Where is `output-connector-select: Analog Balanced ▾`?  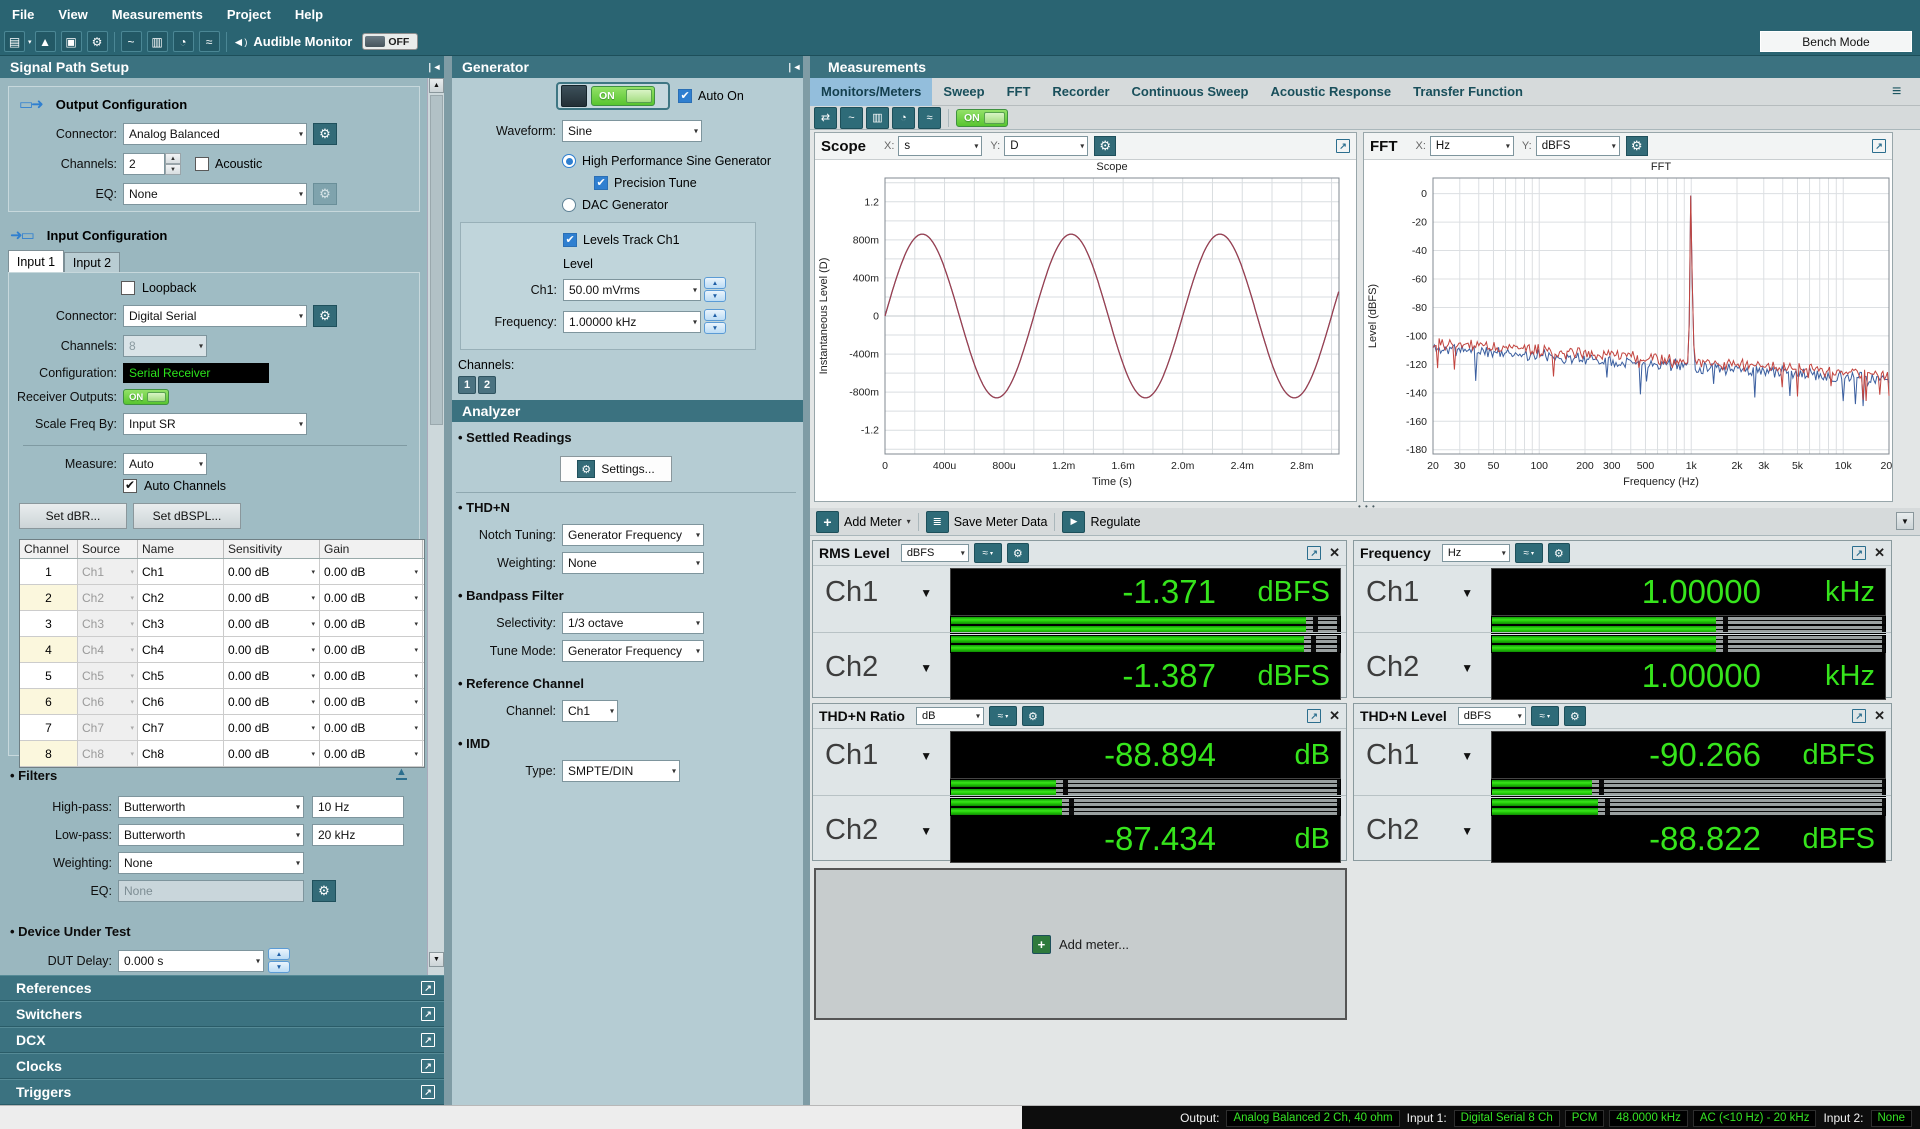
output-connector-select: Analog Balanced ▾ is located at coordinates (215, 134).